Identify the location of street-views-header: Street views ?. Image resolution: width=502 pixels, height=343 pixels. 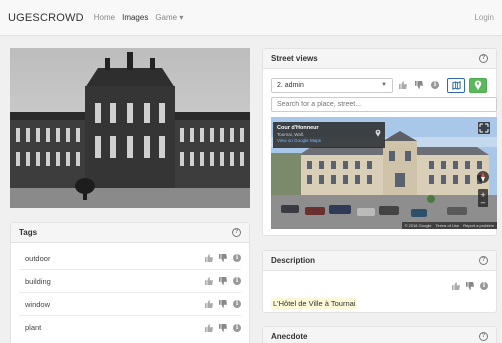
(379, 59).